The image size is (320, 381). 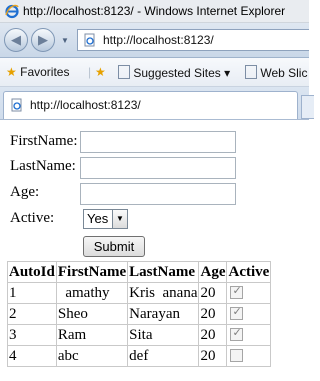 What do you see at coordinates (32, 293) in the screenshot?
I see `cell-autoid: 1` at bounding box center [32, 293].